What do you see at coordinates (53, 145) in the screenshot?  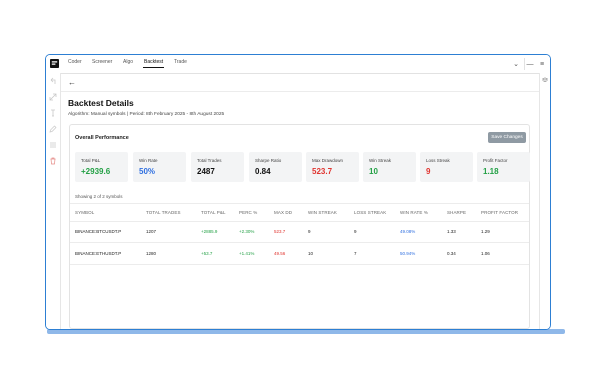 I see `lines-icon` at bounding box center [53, 145].